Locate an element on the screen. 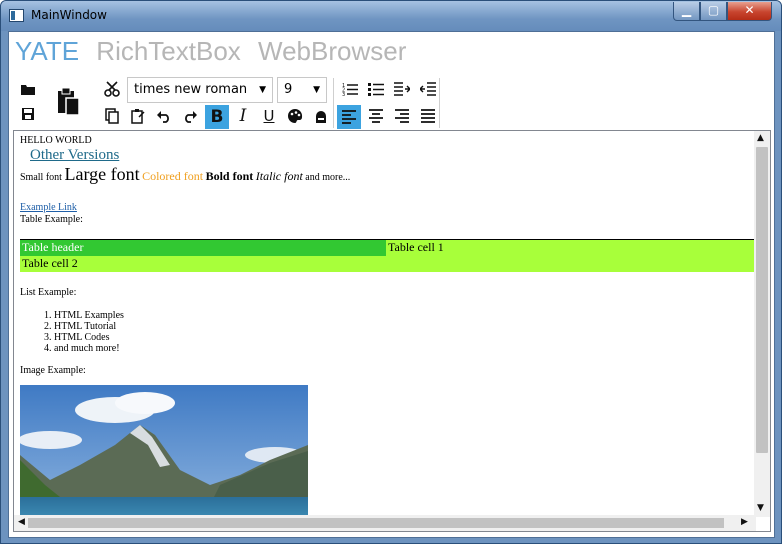  example-link: Example Link is located at coordinates (388, 207).